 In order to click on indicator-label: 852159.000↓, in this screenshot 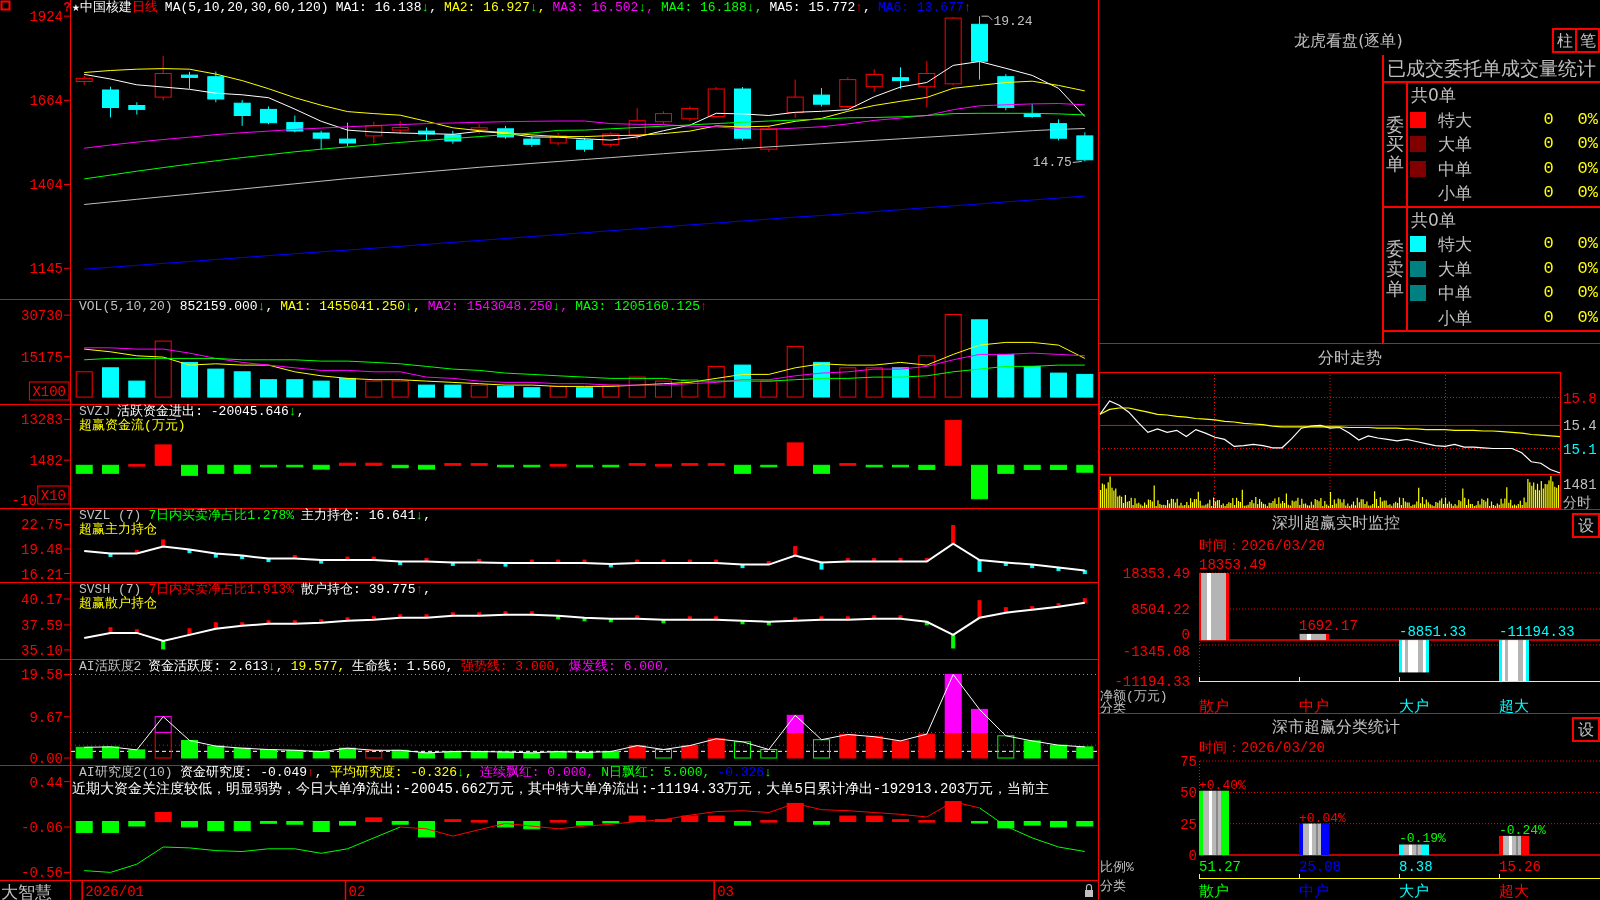, I will do `click(226, 307)`.